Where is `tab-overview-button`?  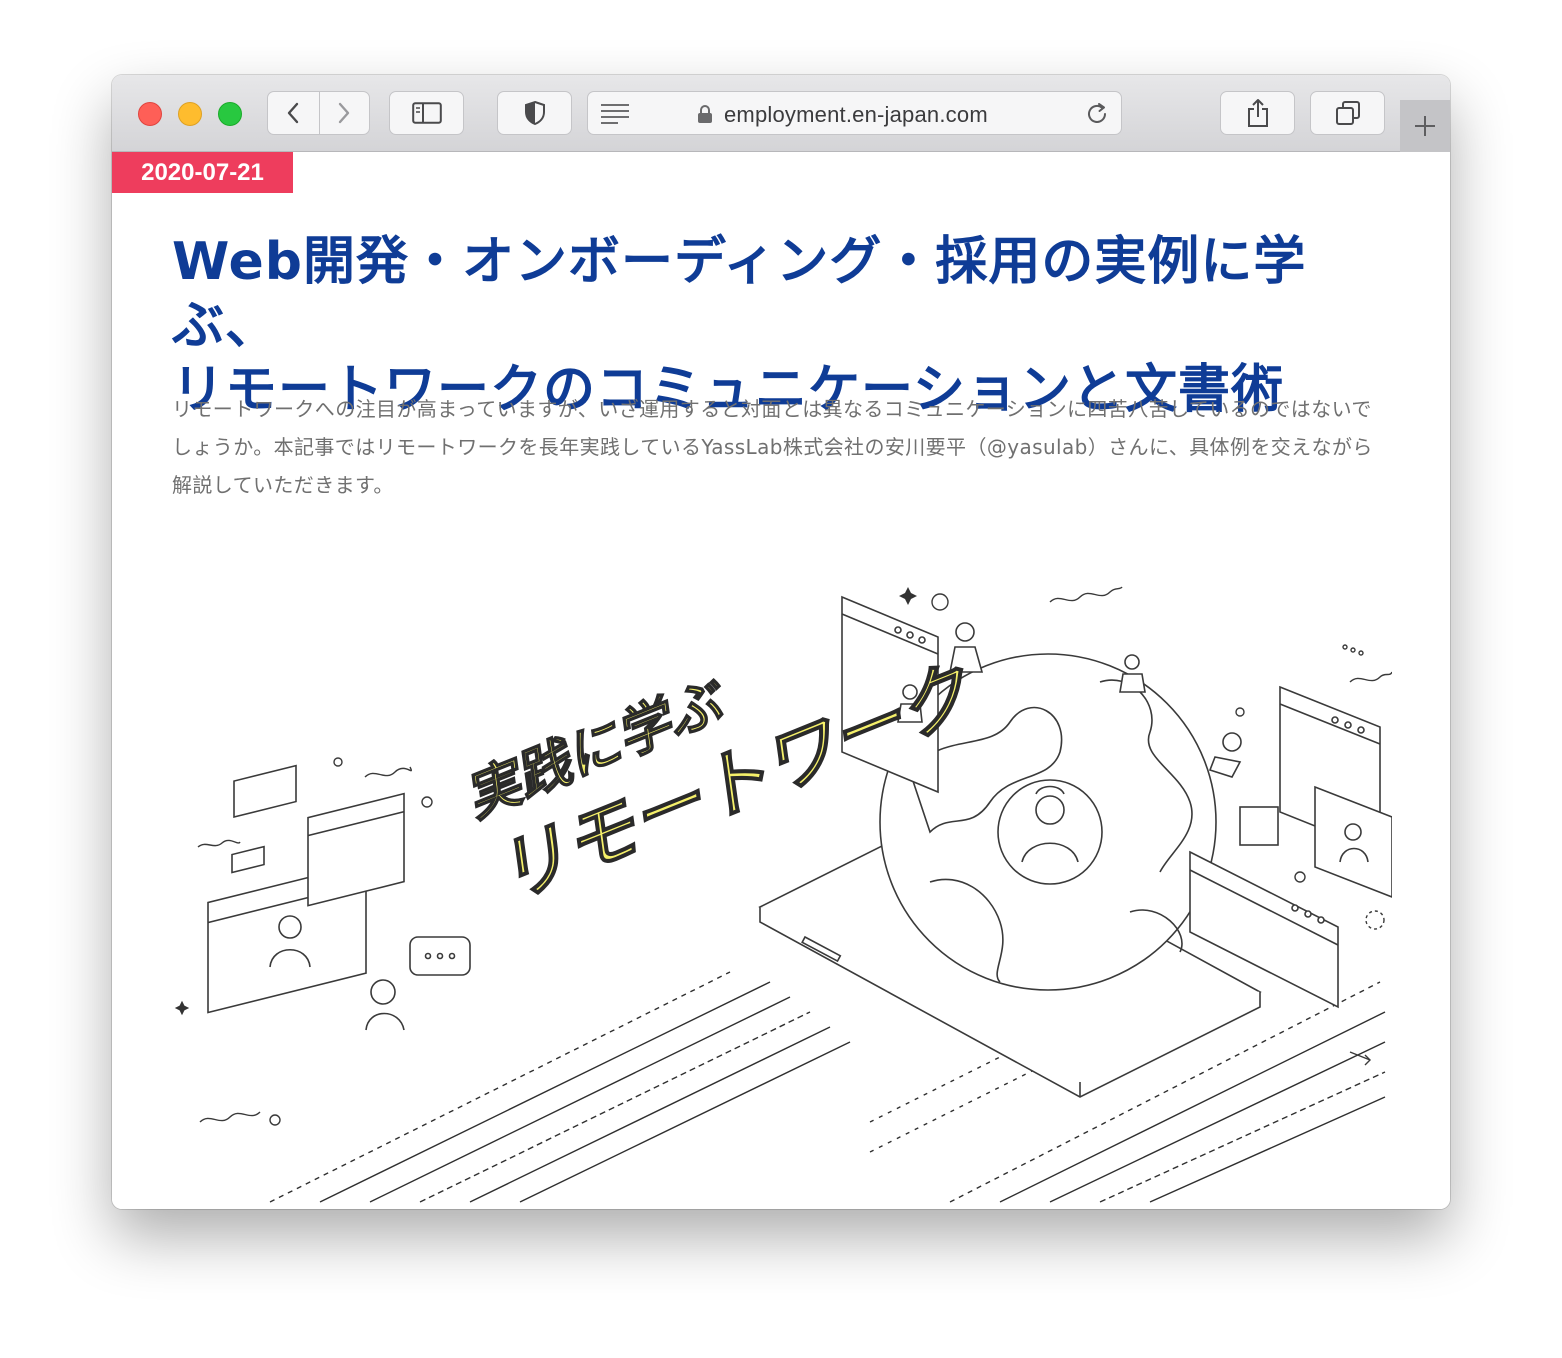
tab-overview-button is located at coordinates (1347, 113).